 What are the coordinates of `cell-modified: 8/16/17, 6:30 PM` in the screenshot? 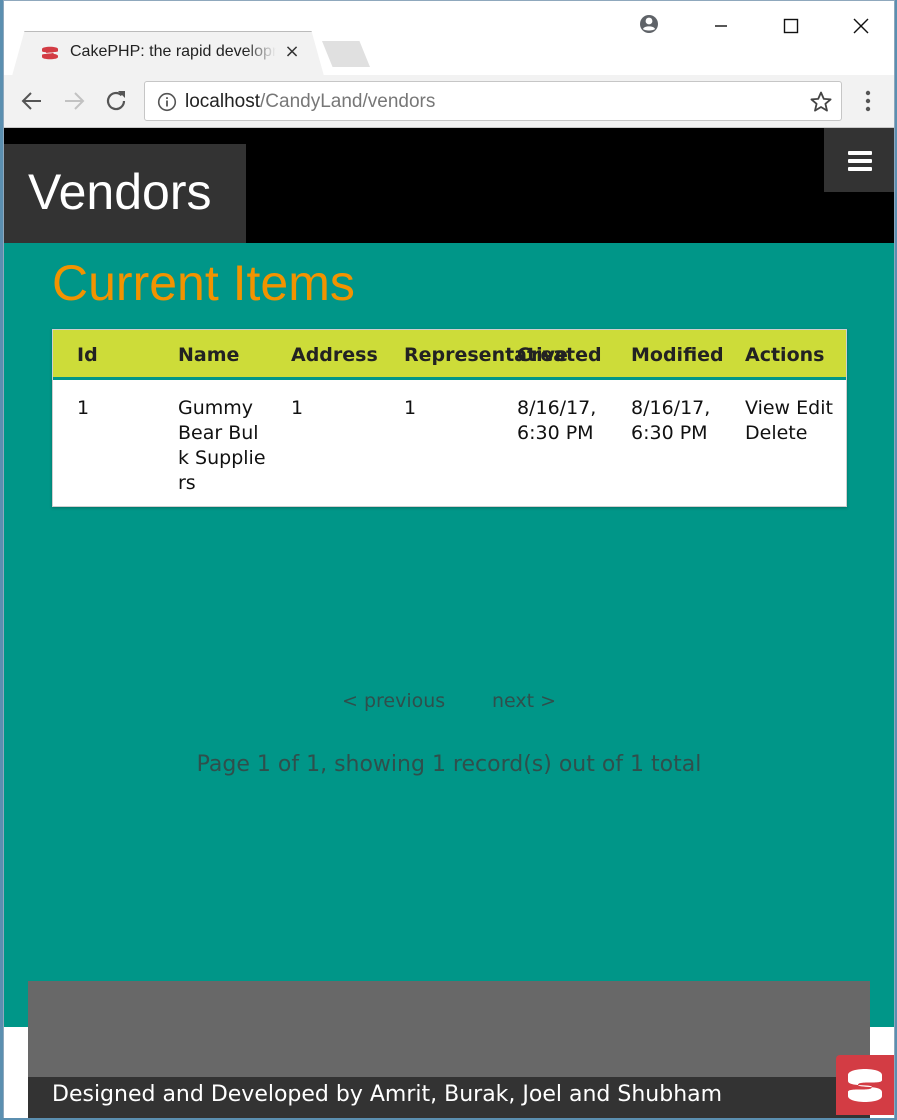 It's located at (671, 420).